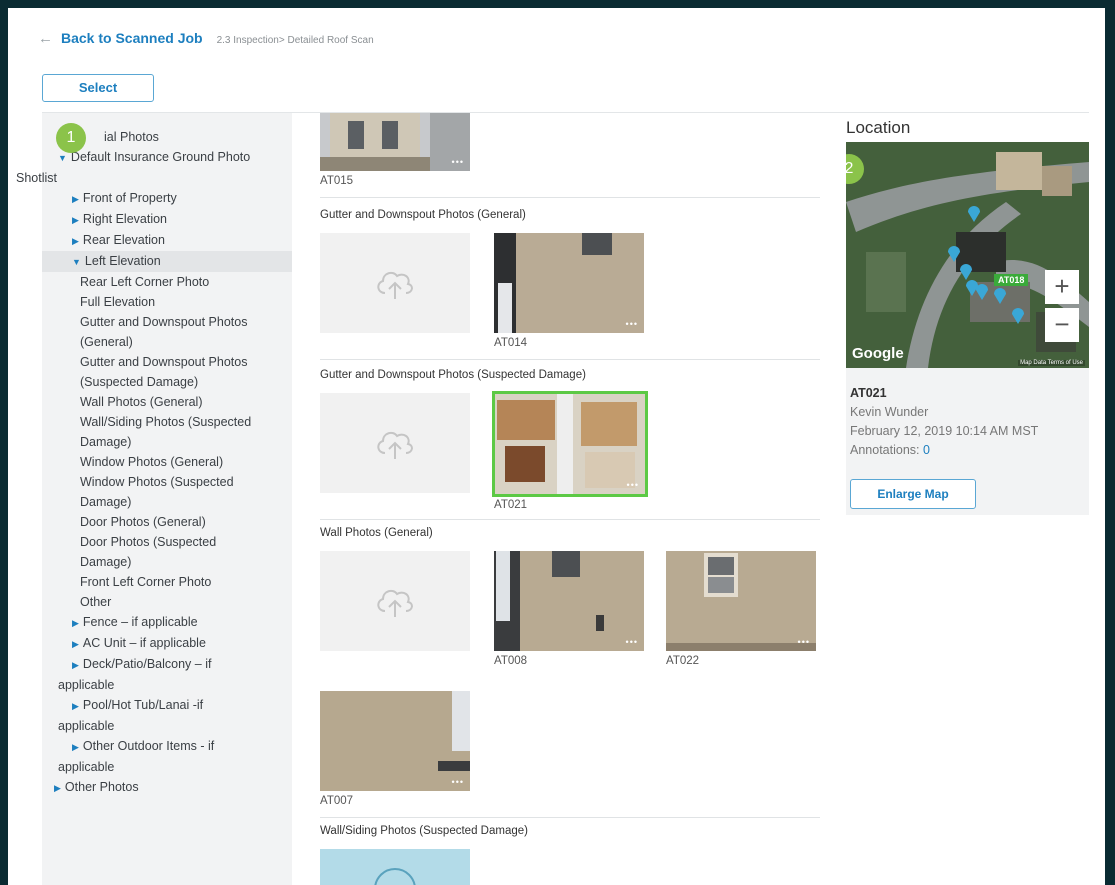 This screenshot has width=1115, height=885. I want to click on tree-subitem: Window Photos (General), so click(167, 462).